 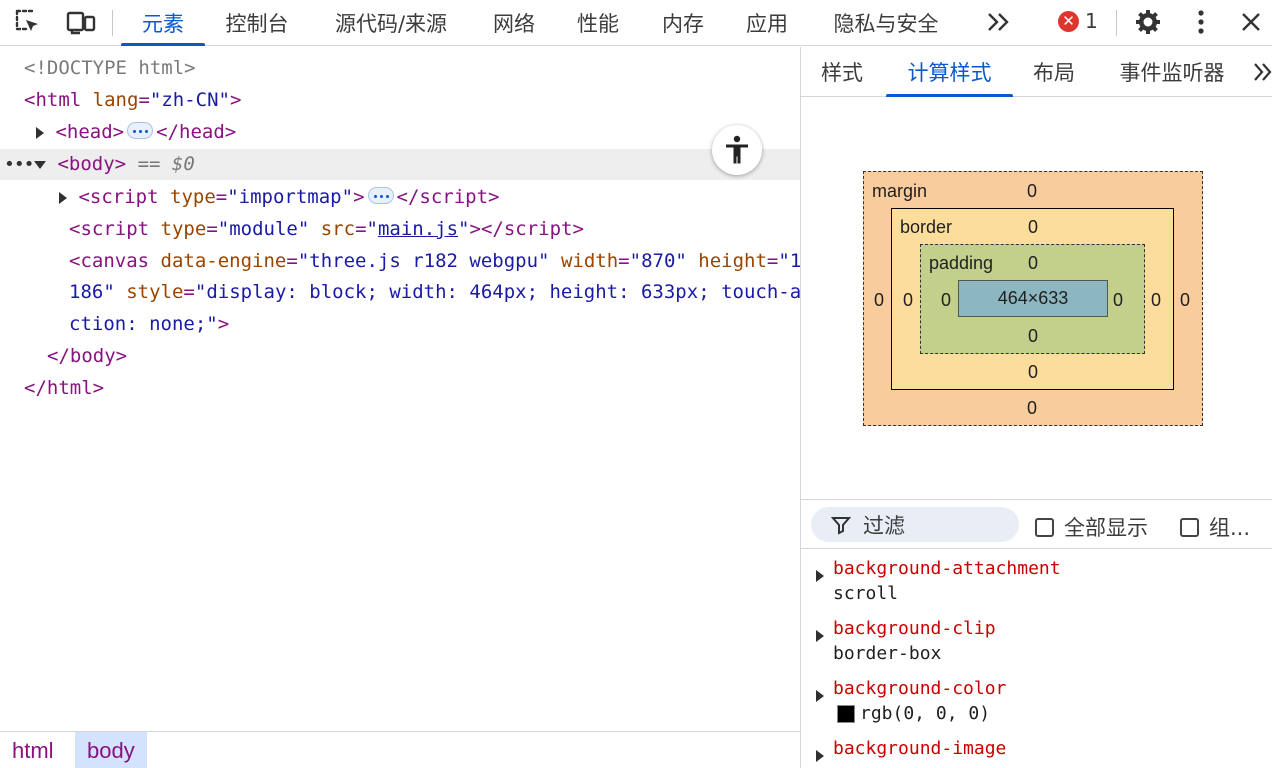 I want to click on content-size: 464×633, so click(x=1033, y=298).